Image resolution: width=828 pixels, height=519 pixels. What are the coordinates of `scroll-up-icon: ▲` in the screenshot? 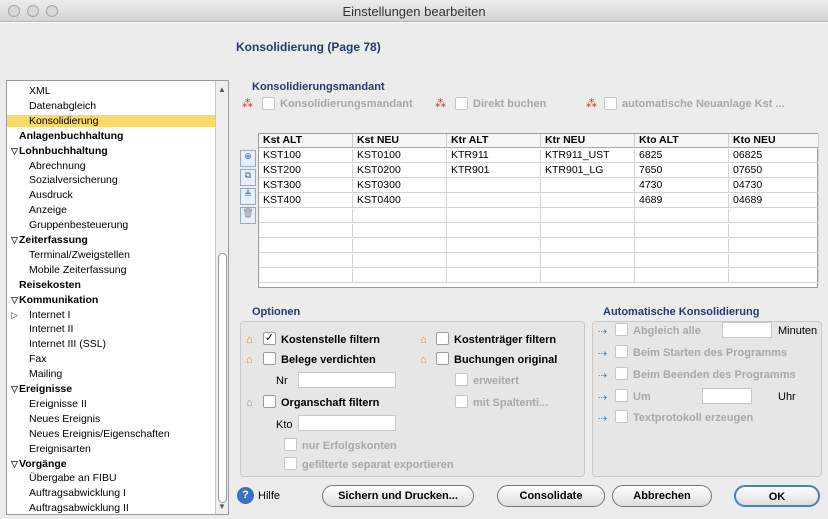 It's located at (222, 89).